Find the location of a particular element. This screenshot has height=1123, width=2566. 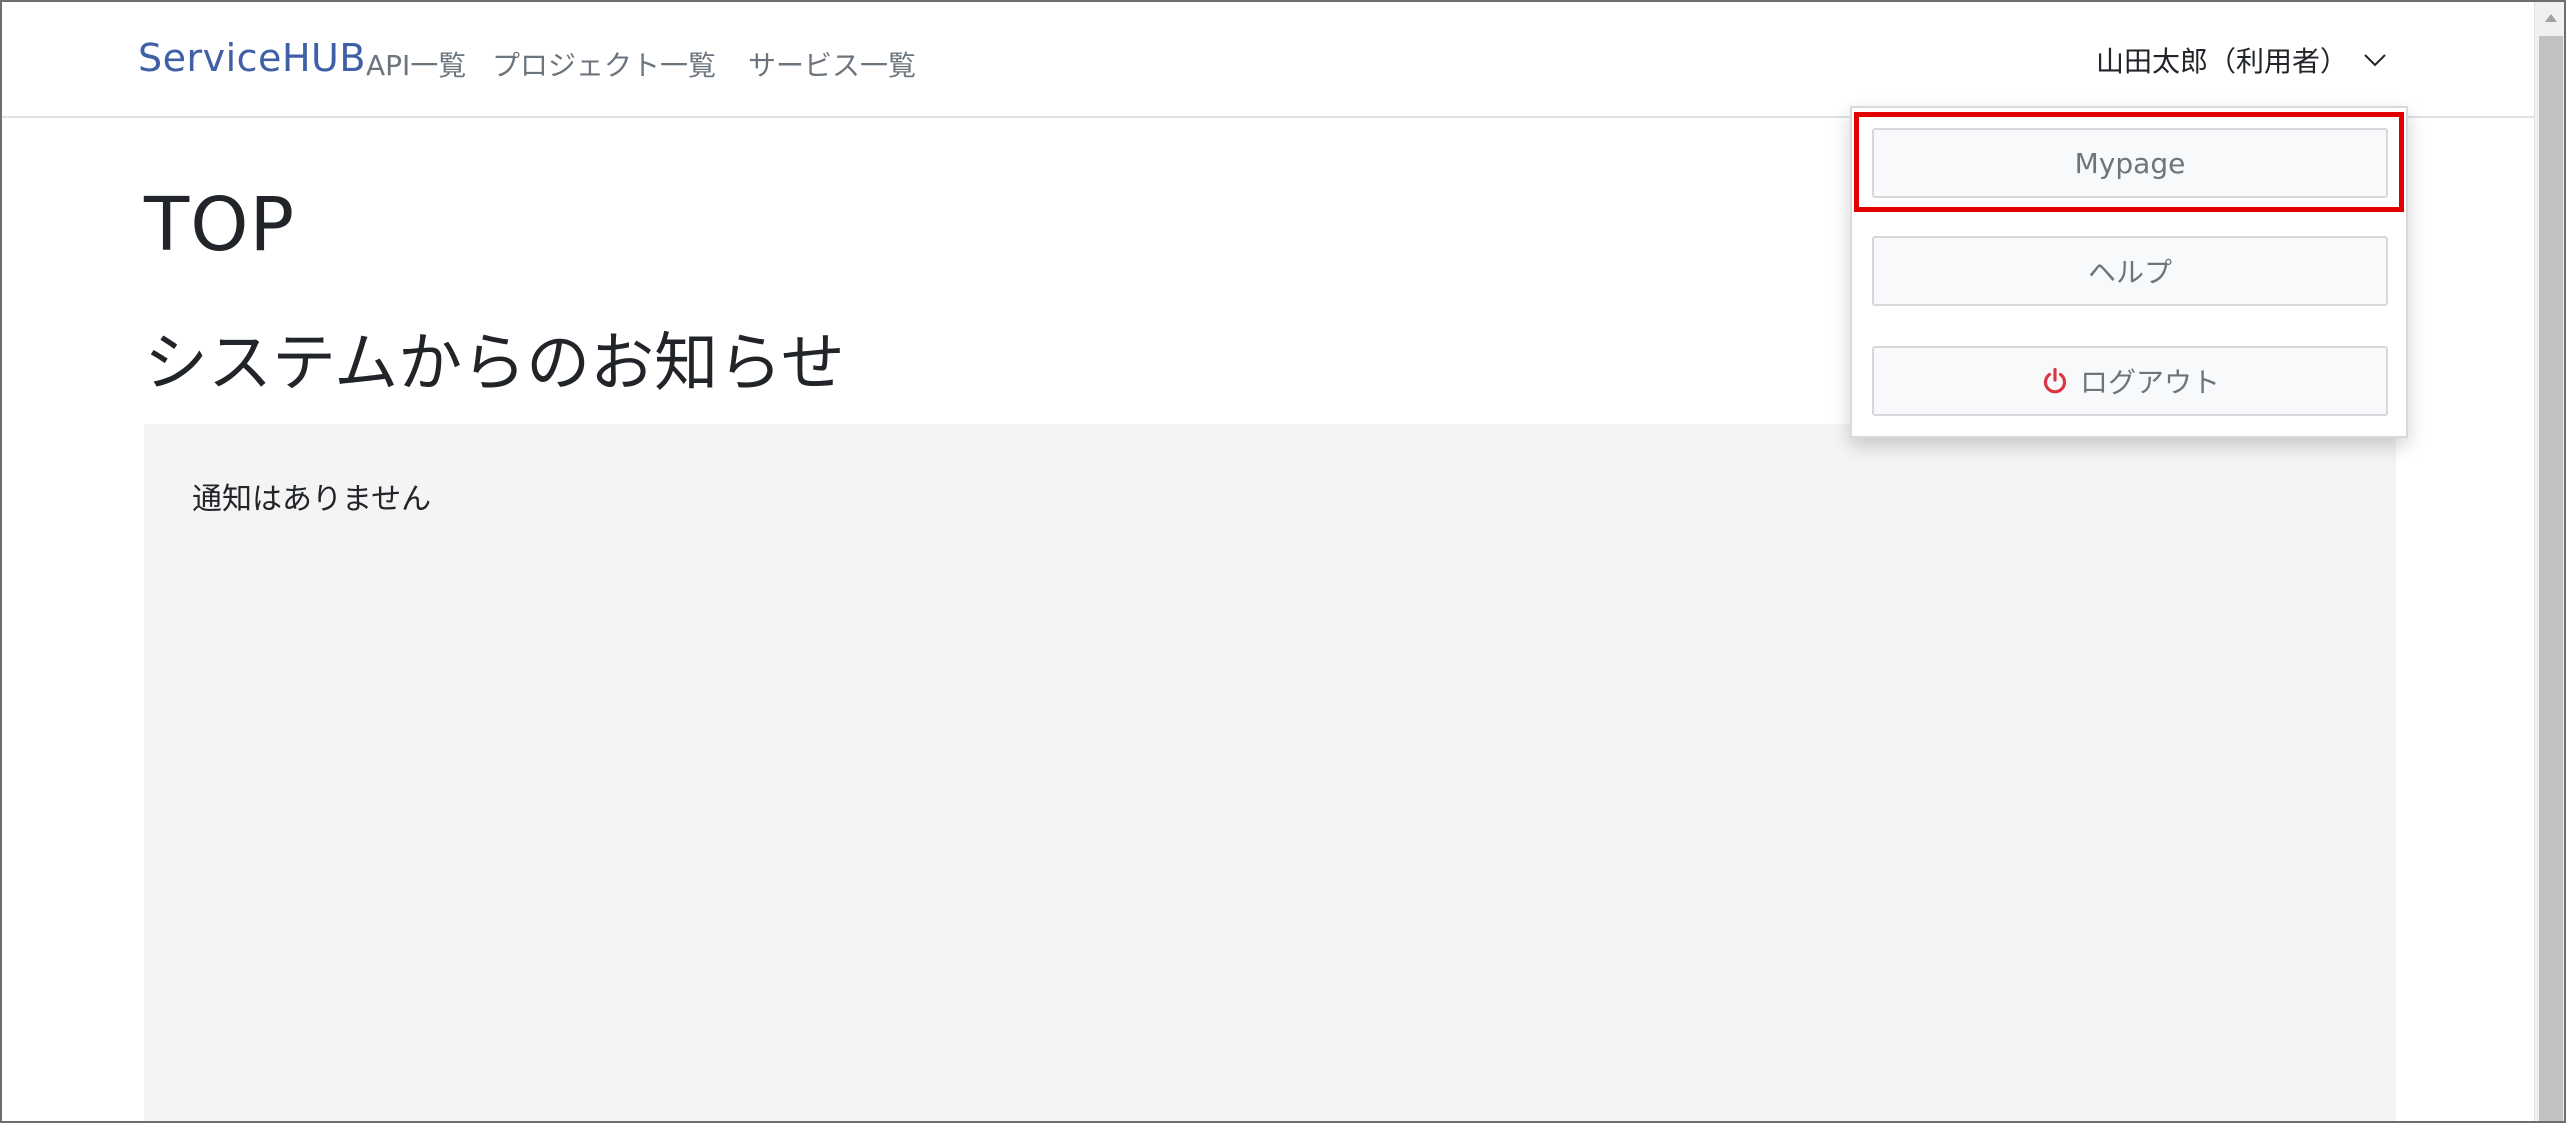

brand-logo-link: ServiceHUB is located at coordinates (252, 58).